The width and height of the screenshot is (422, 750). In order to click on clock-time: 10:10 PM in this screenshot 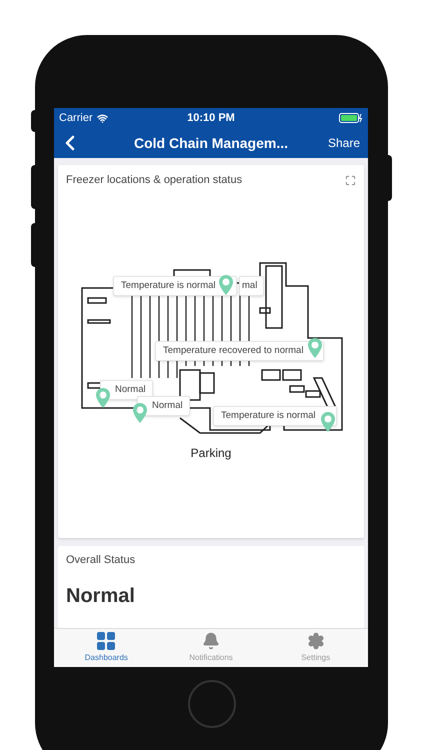, I will do `click(211, 118)`.